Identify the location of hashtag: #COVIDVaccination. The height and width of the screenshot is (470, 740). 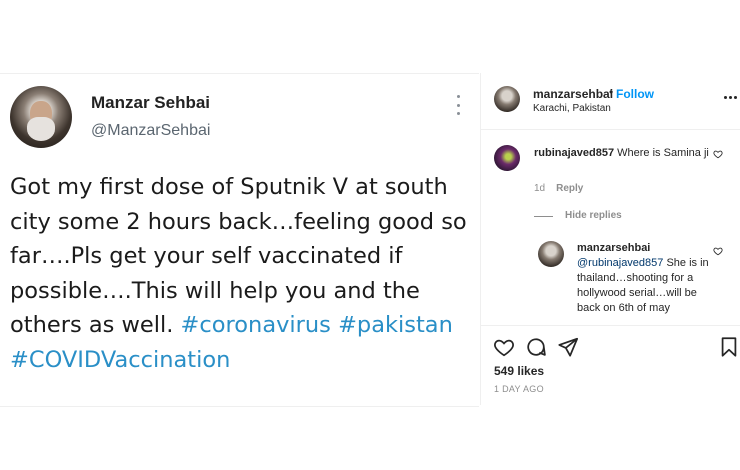
(120, 359).